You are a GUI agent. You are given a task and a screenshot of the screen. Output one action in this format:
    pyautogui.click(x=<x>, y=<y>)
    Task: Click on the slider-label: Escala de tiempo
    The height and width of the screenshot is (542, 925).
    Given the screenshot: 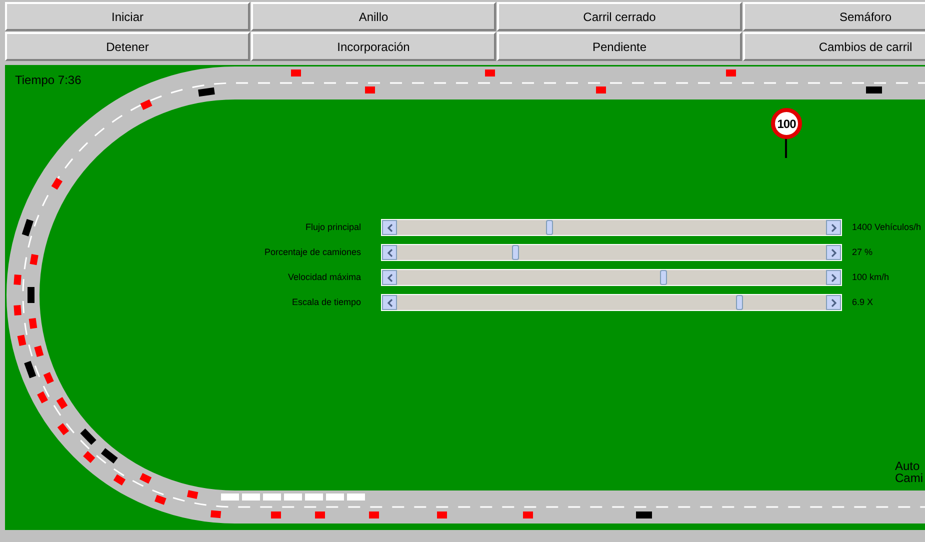 What is the action you would take?
    pyautogui.click(x=325, y=302)
    